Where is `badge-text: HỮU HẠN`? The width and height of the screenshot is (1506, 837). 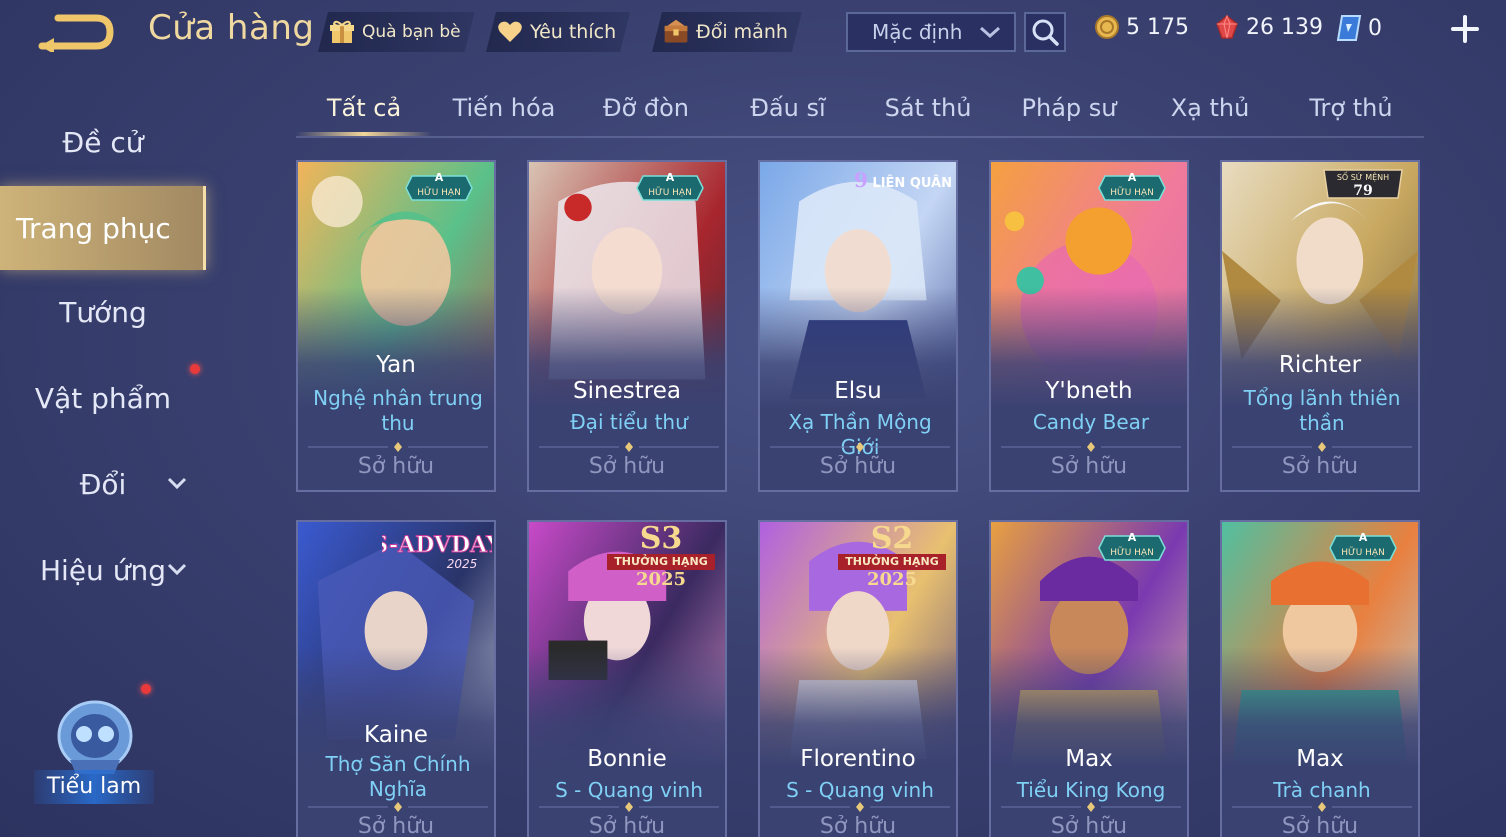 badge-text: HỮU HẠN is located at coordinates (439, 192).